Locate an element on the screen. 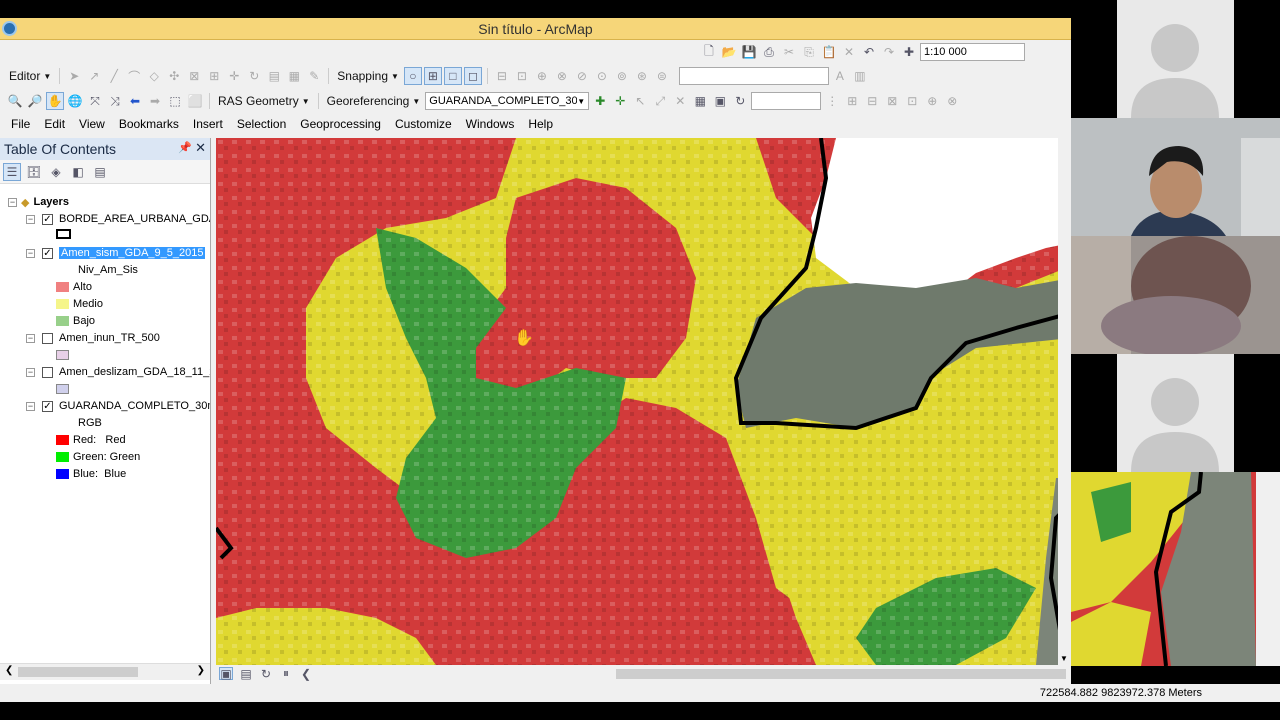  layer-row-amen-sism: − ✓ Amen_sism_GDA_9_5_2015 is located at coordinates (116, 253).